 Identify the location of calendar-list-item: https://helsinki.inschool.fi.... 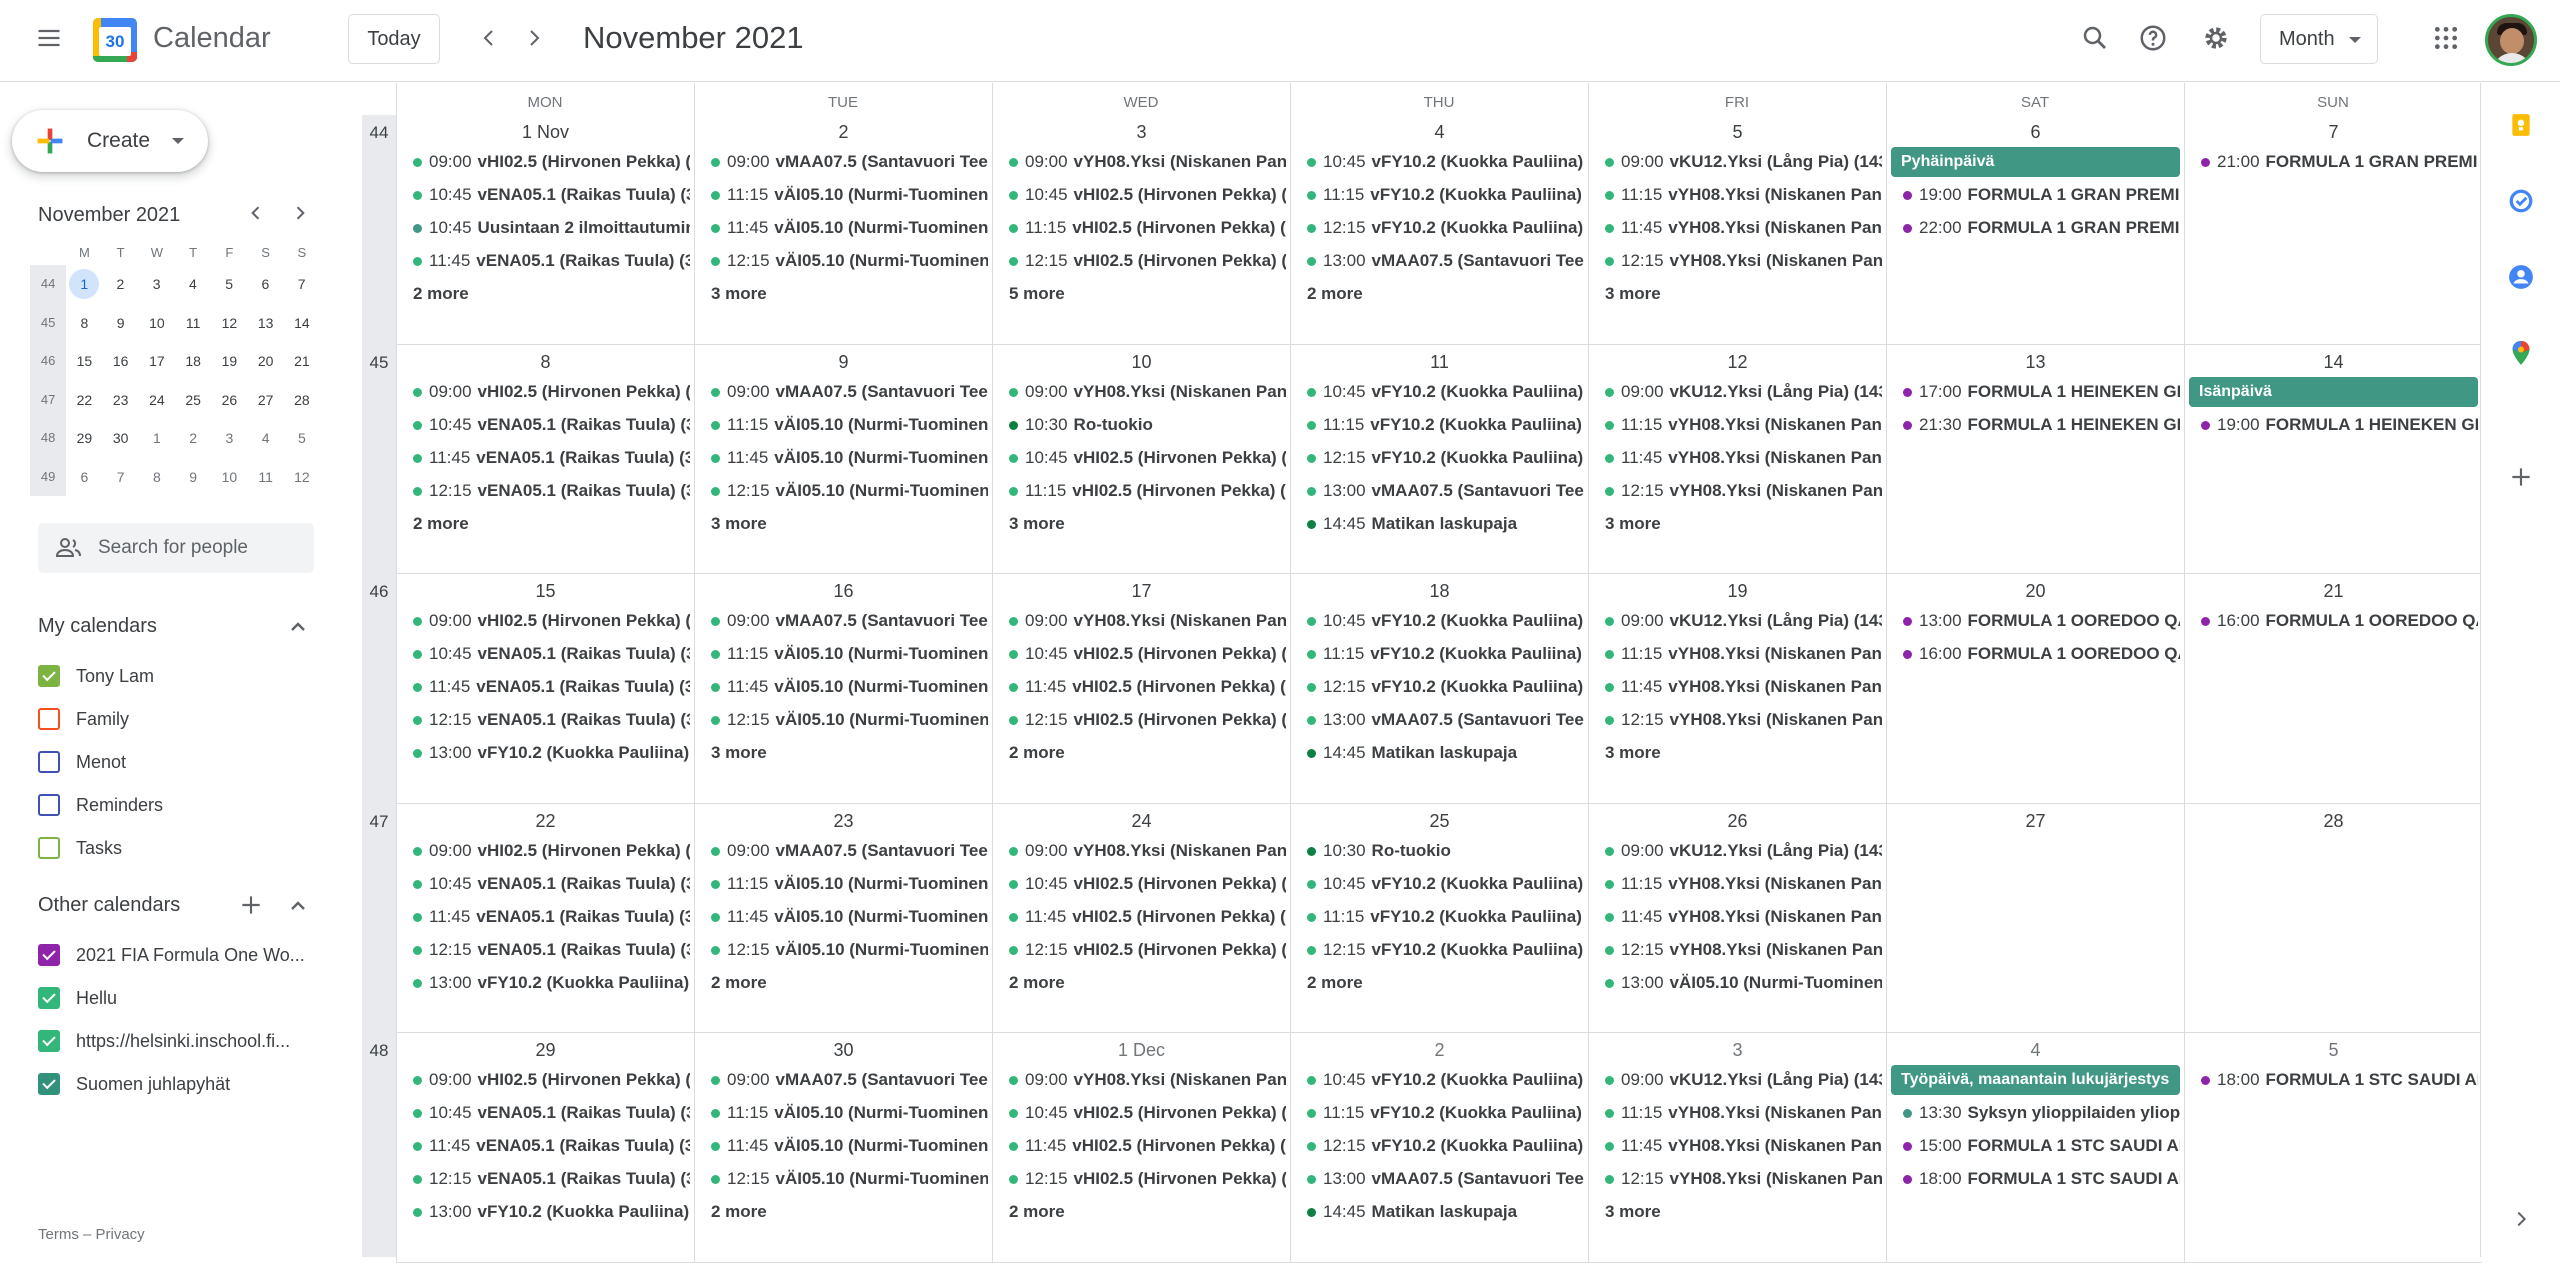
(183, 1041).